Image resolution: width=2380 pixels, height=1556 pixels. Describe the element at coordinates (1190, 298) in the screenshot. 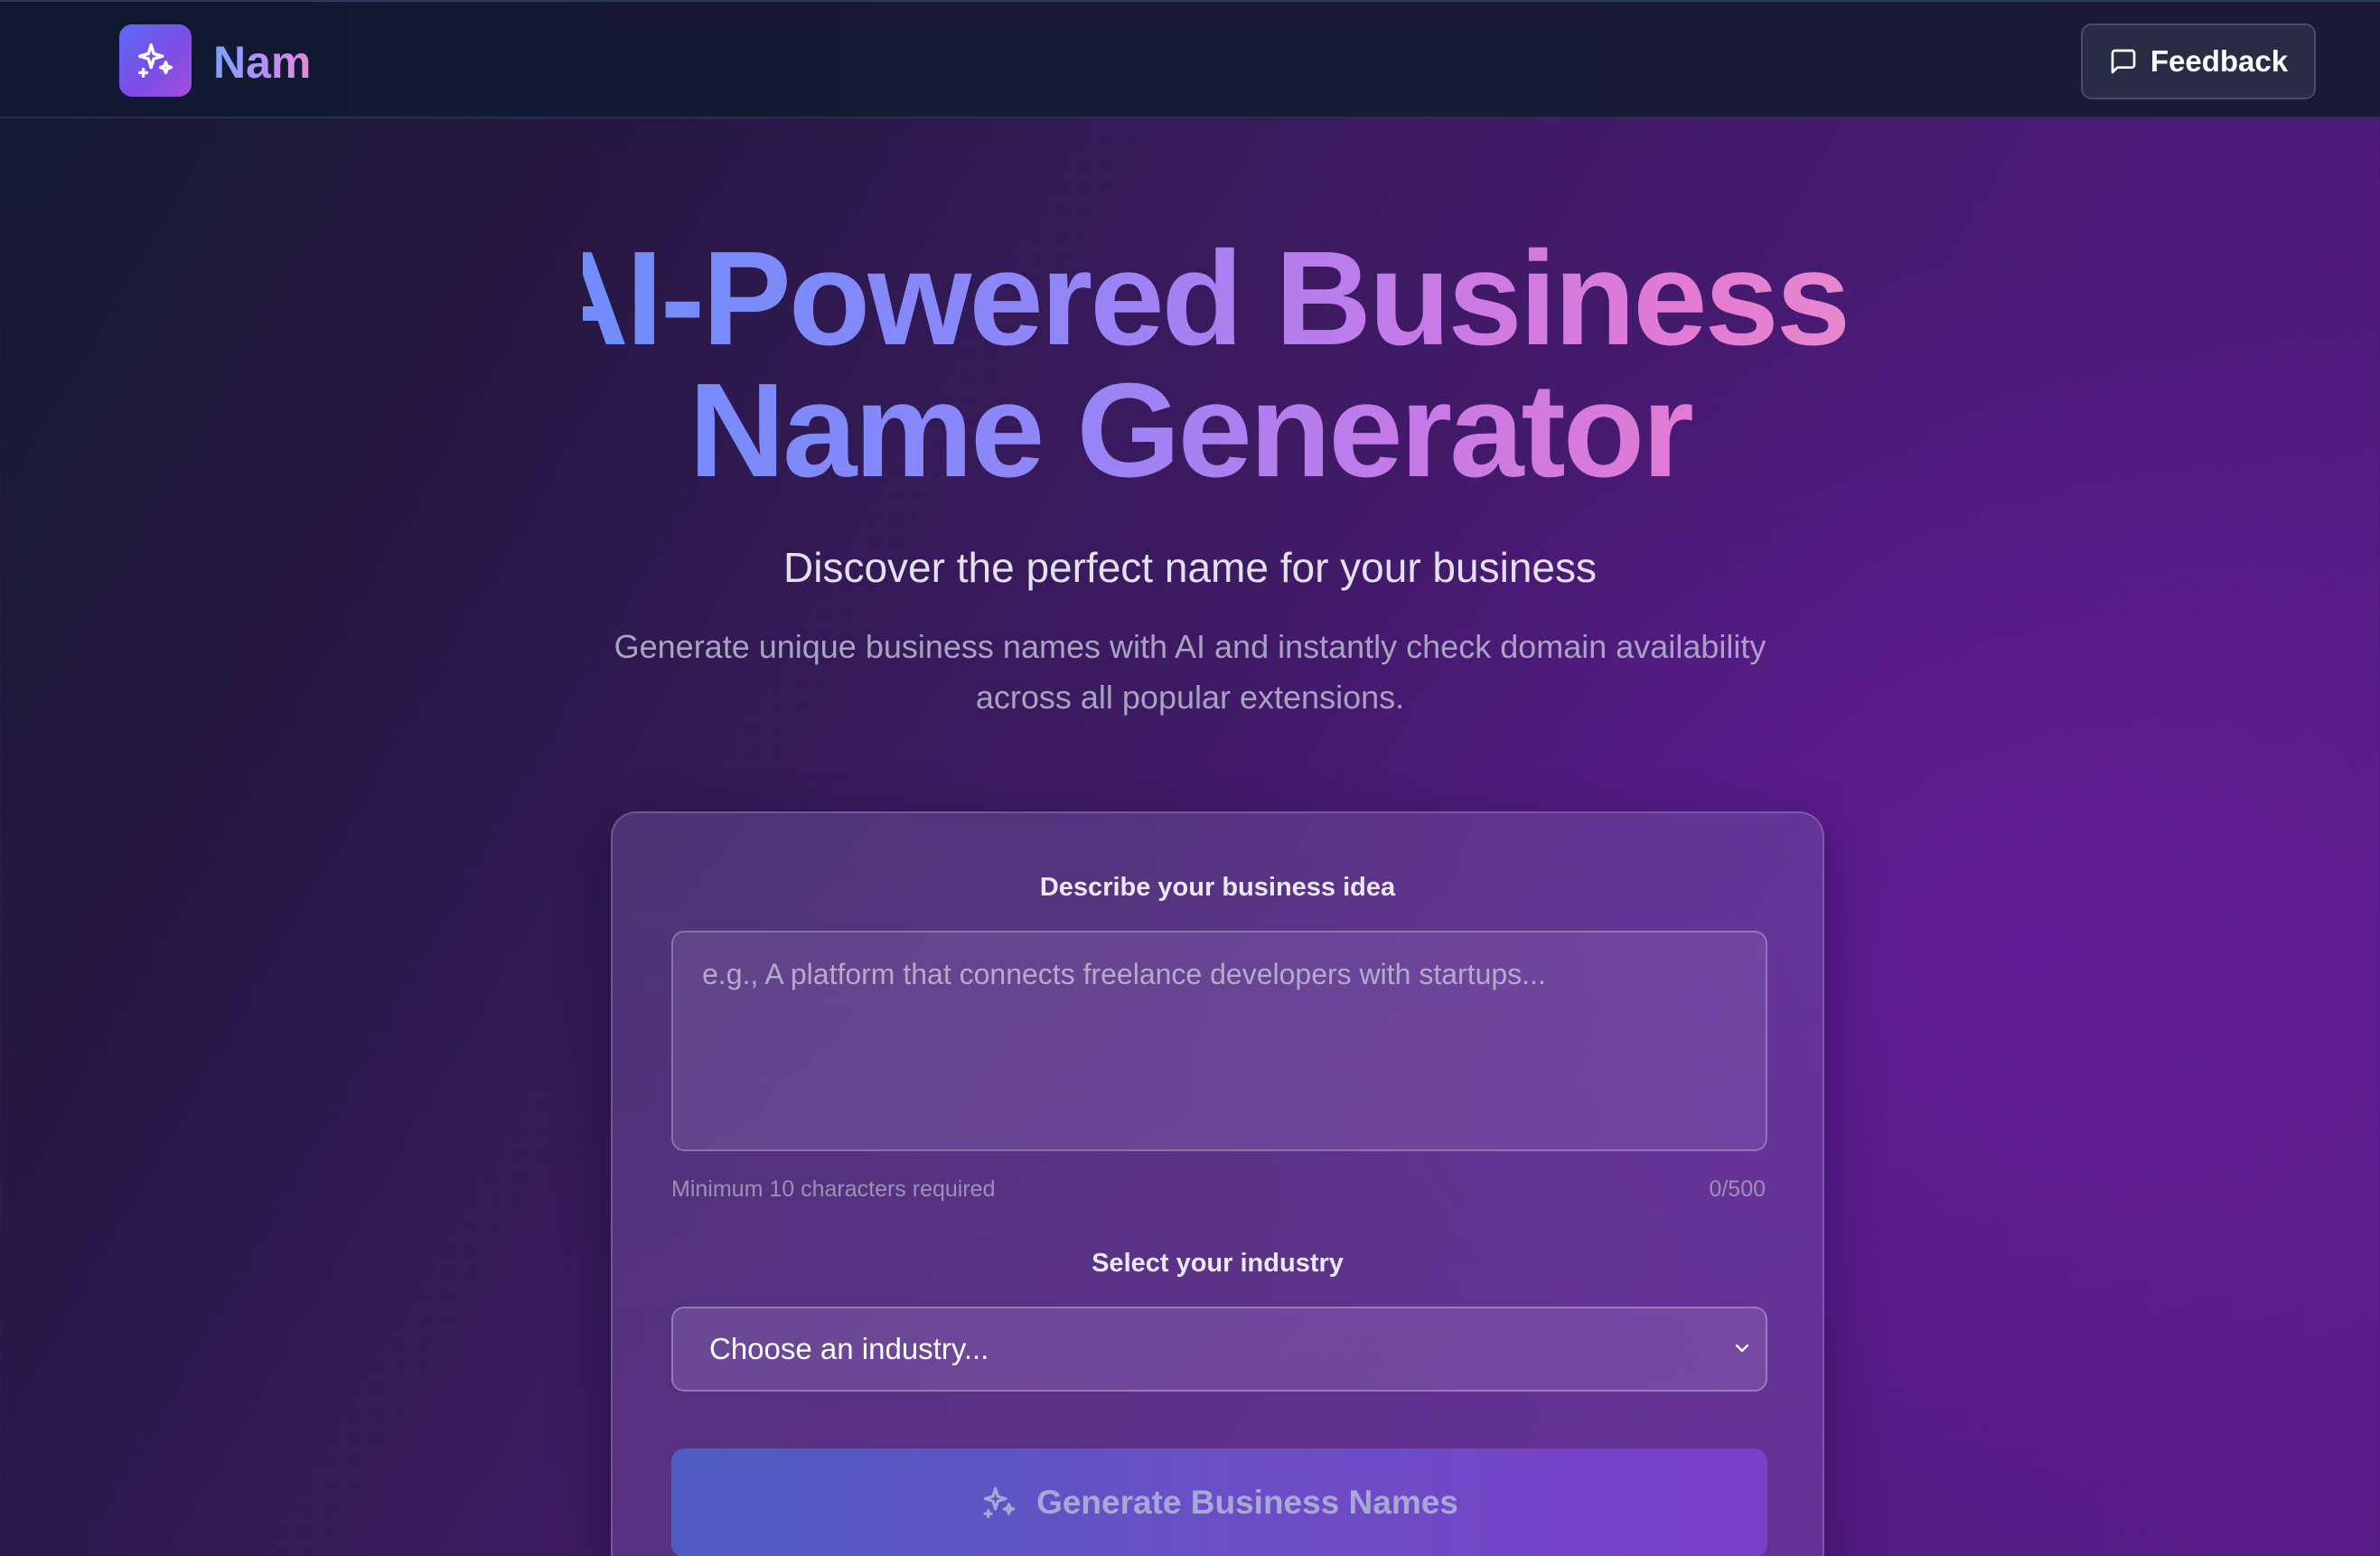

I see `page-title-line-1: AI-Powered Business` at that location.